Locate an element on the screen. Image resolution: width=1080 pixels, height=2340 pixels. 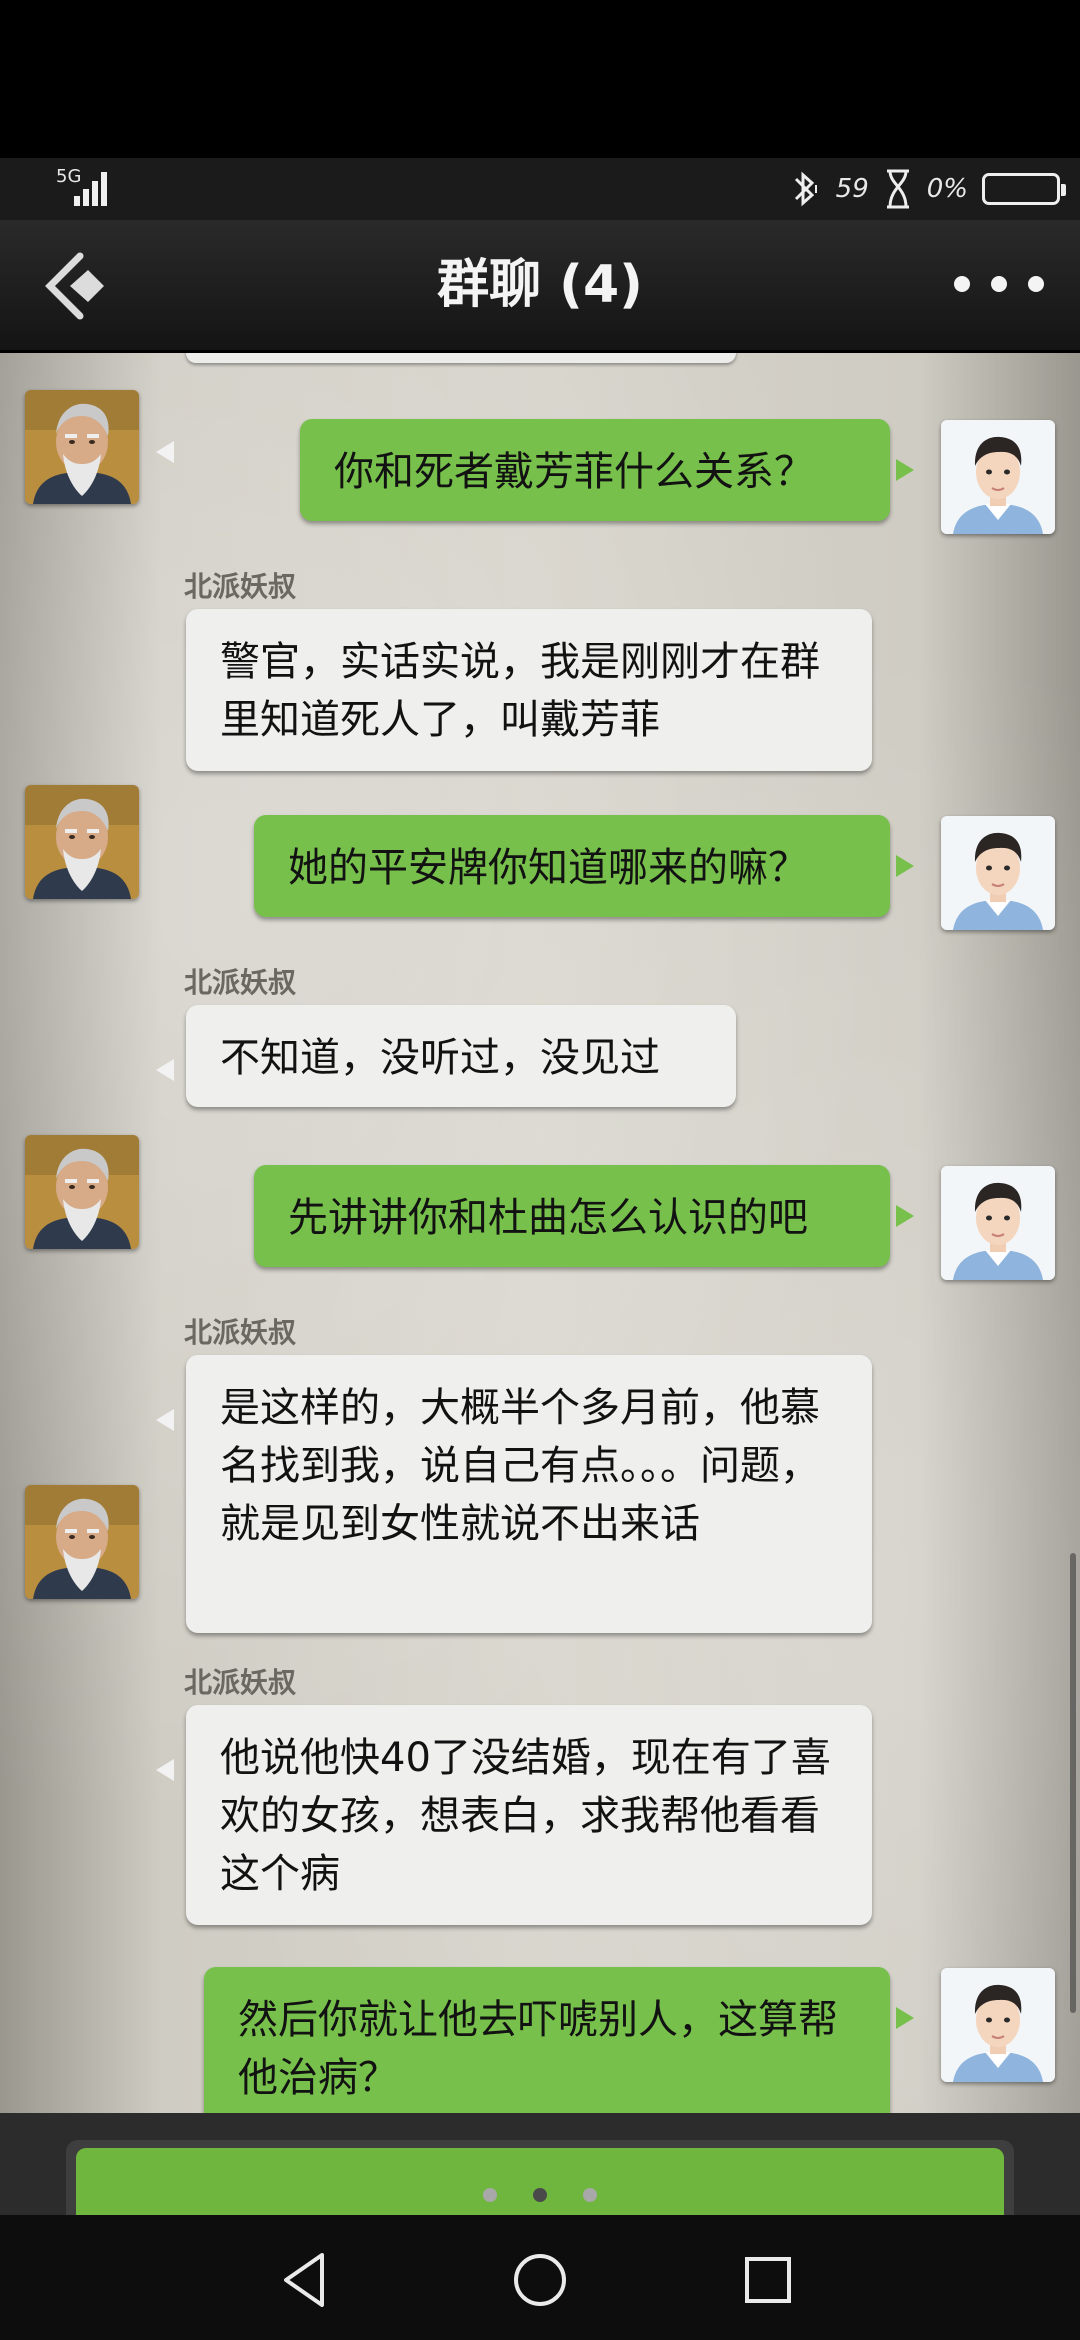
message-bubble-outgoing: 她的平安牌你知道哪来的嘛？ is located at coordinates (572, 866).